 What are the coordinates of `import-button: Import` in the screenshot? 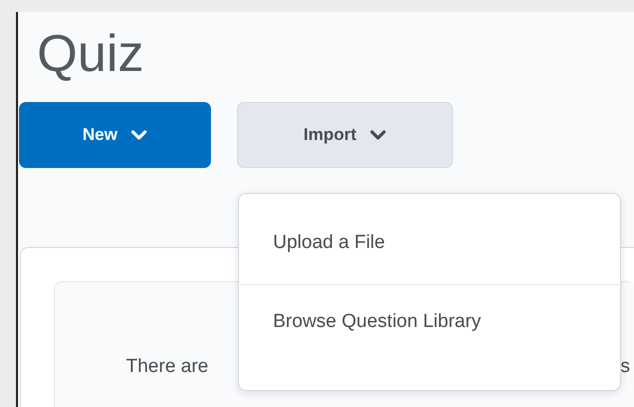 It's located at (345, 135).